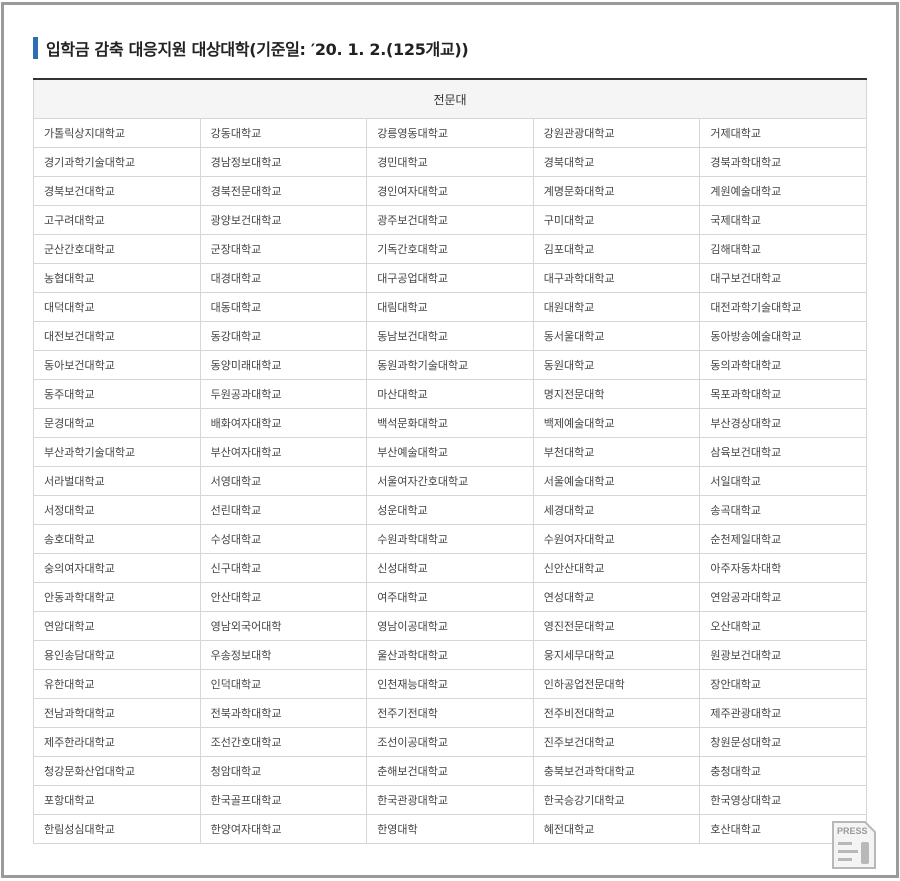 The image size is (900, 881). I want to click on table-row: 경기과학기술대학교 경남정보대학교 경민대학교 경북대학교 경북과학대학교, so click(450, 162).